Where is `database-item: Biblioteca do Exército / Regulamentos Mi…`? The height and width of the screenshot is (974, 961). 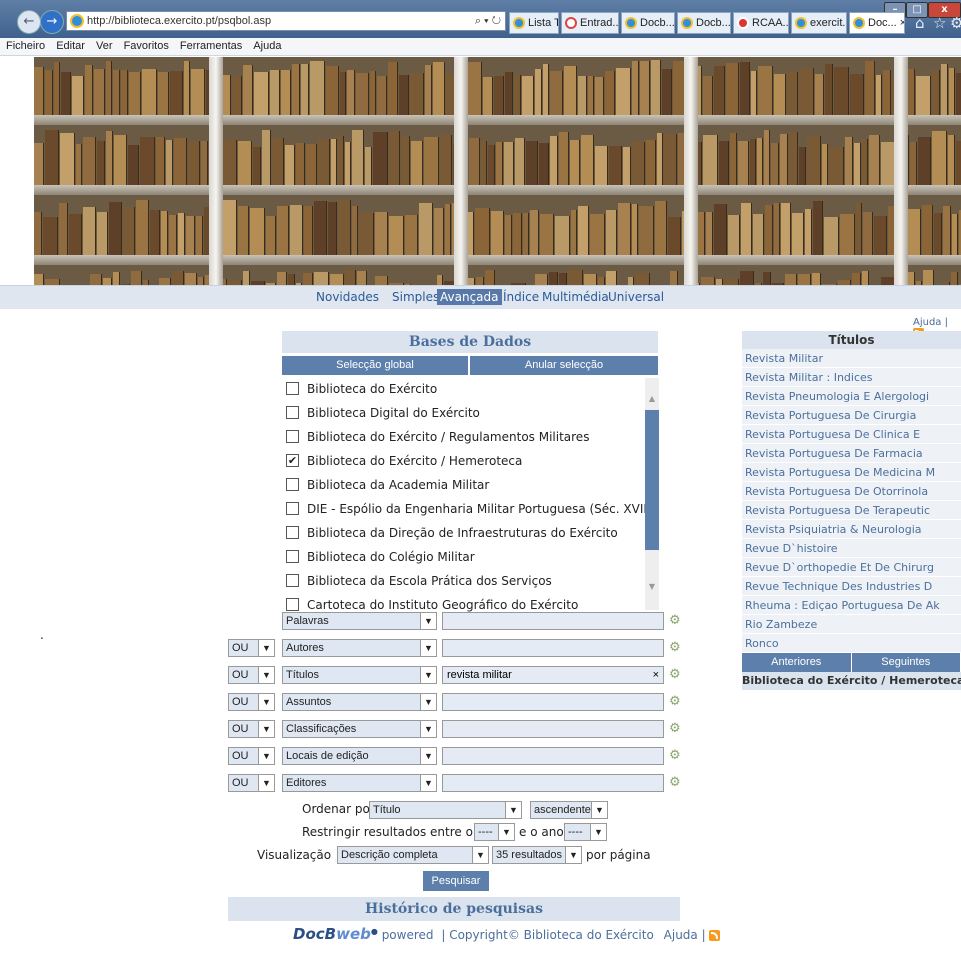
database-item: Biblioteca do Exército / Regulamentos Mi… is located at coordinates (437, 437).